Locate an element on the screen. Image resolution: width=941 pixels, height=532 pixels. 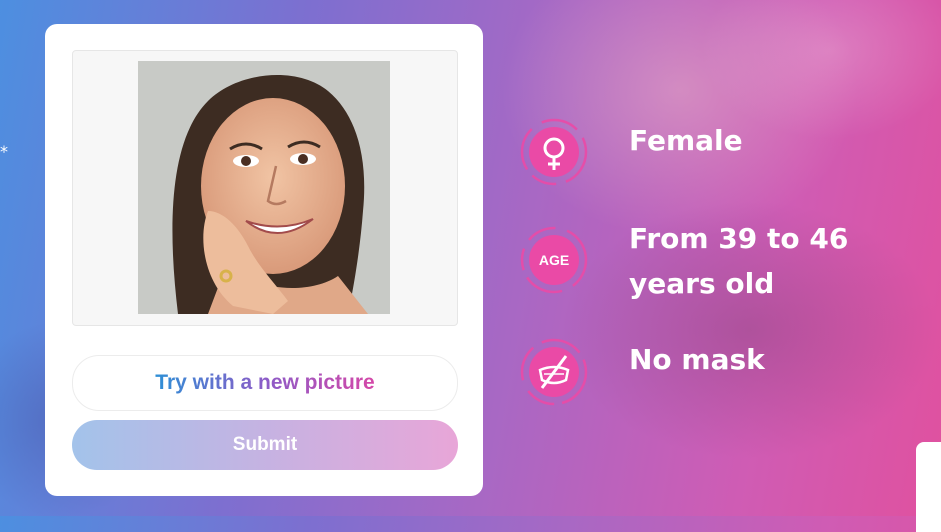
age-badge-icon: AGE is located at coordinates (554, 260).